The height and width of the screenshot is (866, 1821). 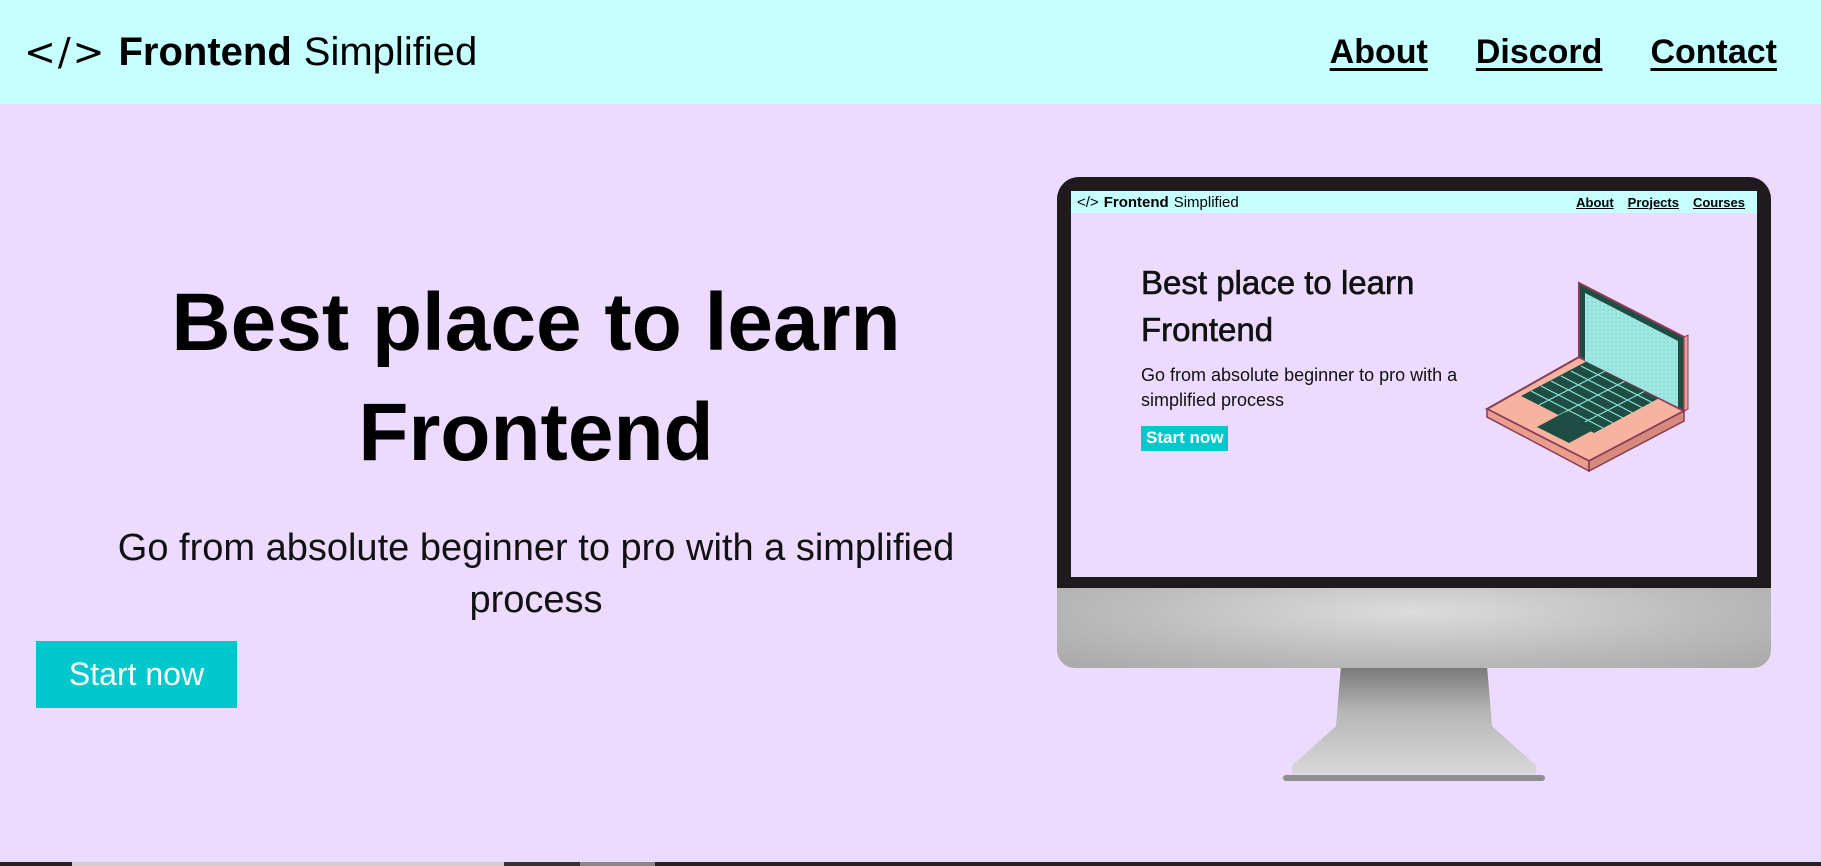 What do you see at coordinates (1185, 438) in the screenshot?
I see `mini-start-now-button: Start now` at bounding box center [1185, 438].